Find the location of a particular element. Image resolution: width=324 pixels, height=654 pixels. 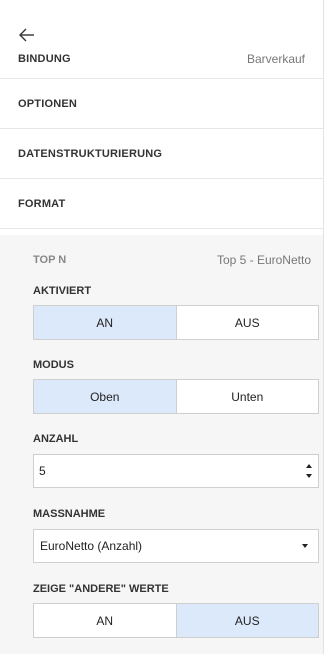

section-data-structuring: DATENSTRUKTURIERUNG is located at coordinates (161, 154).